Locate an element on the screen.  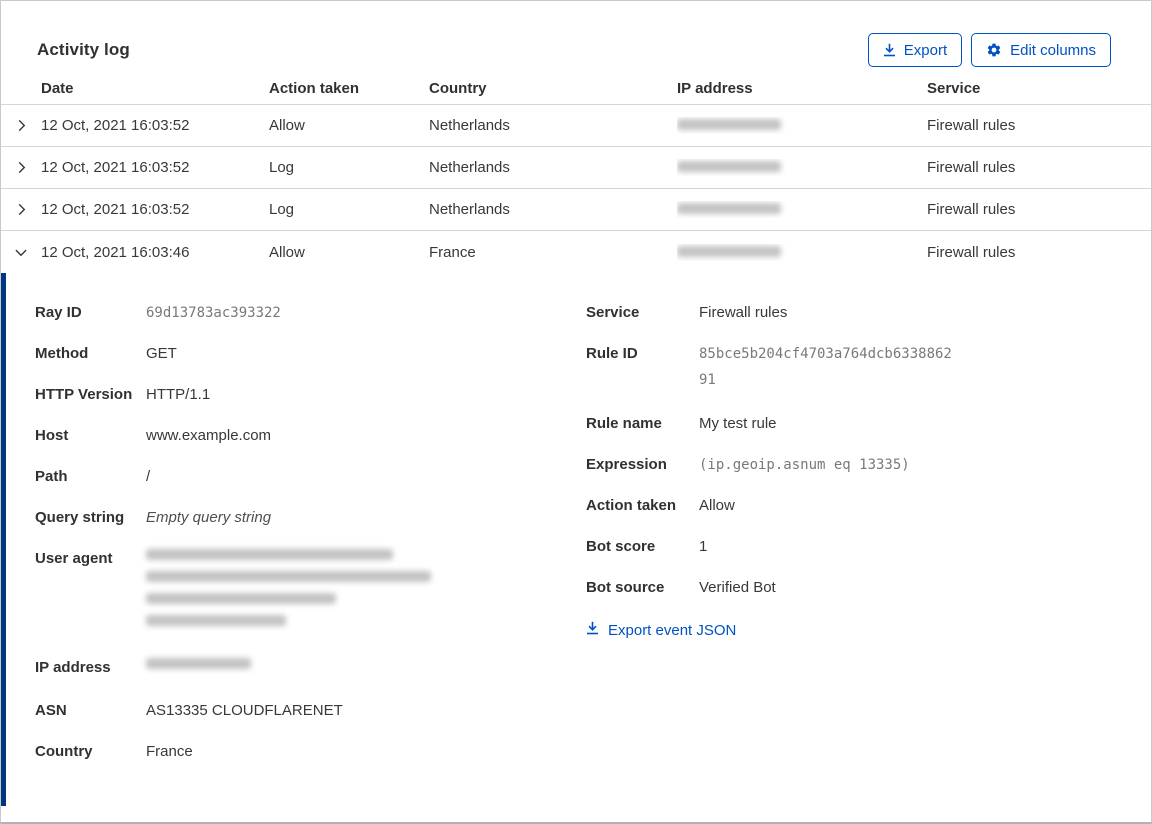
detail-label: Method is located at coordinates (62, 353).